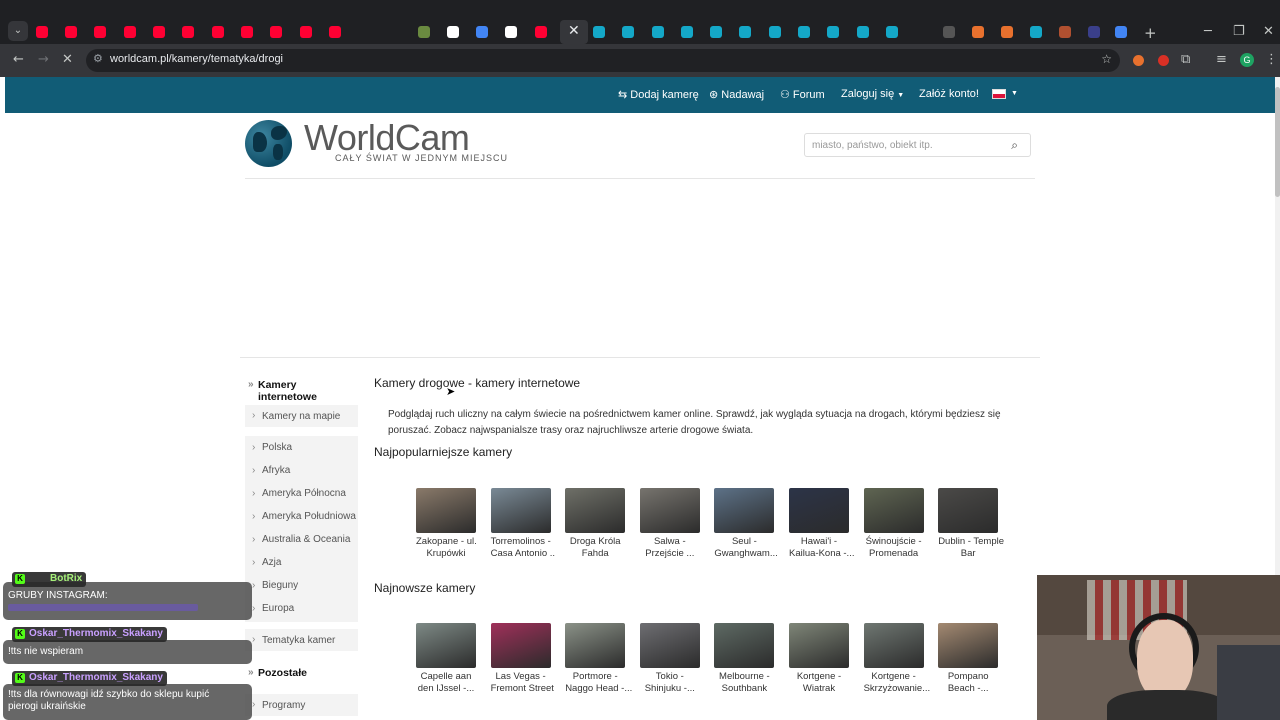  Describe the element at coordinates (1208, 31) in the screenshot. I see `minimize-button: ─` at that location.